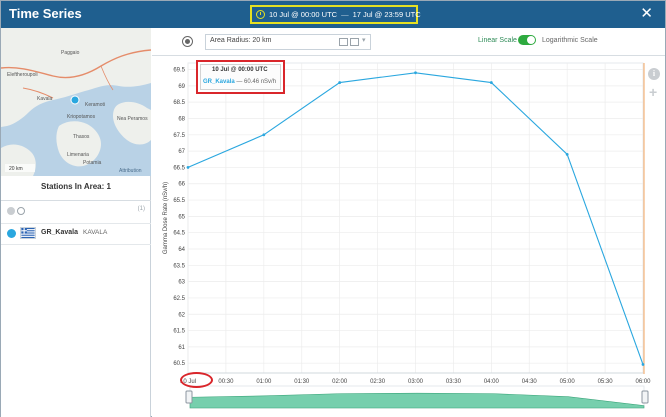  Describe the element at coordinates (181, 87) in the screenshot. I see `y-tick-label: 69` at that location.